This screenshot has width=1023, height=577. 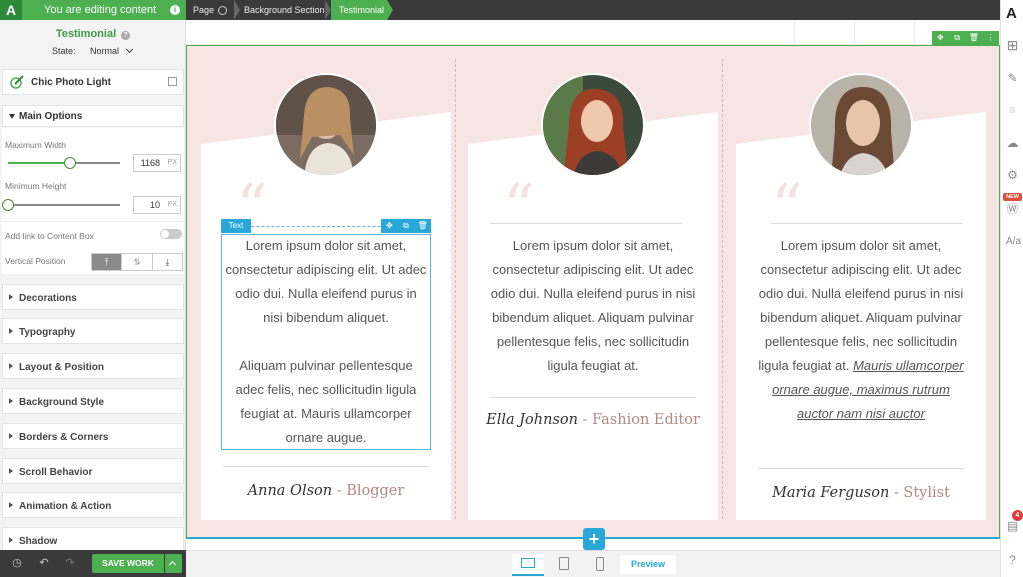 I want to click on add-element-icon: ⊞, so click(x=1012, y=45).